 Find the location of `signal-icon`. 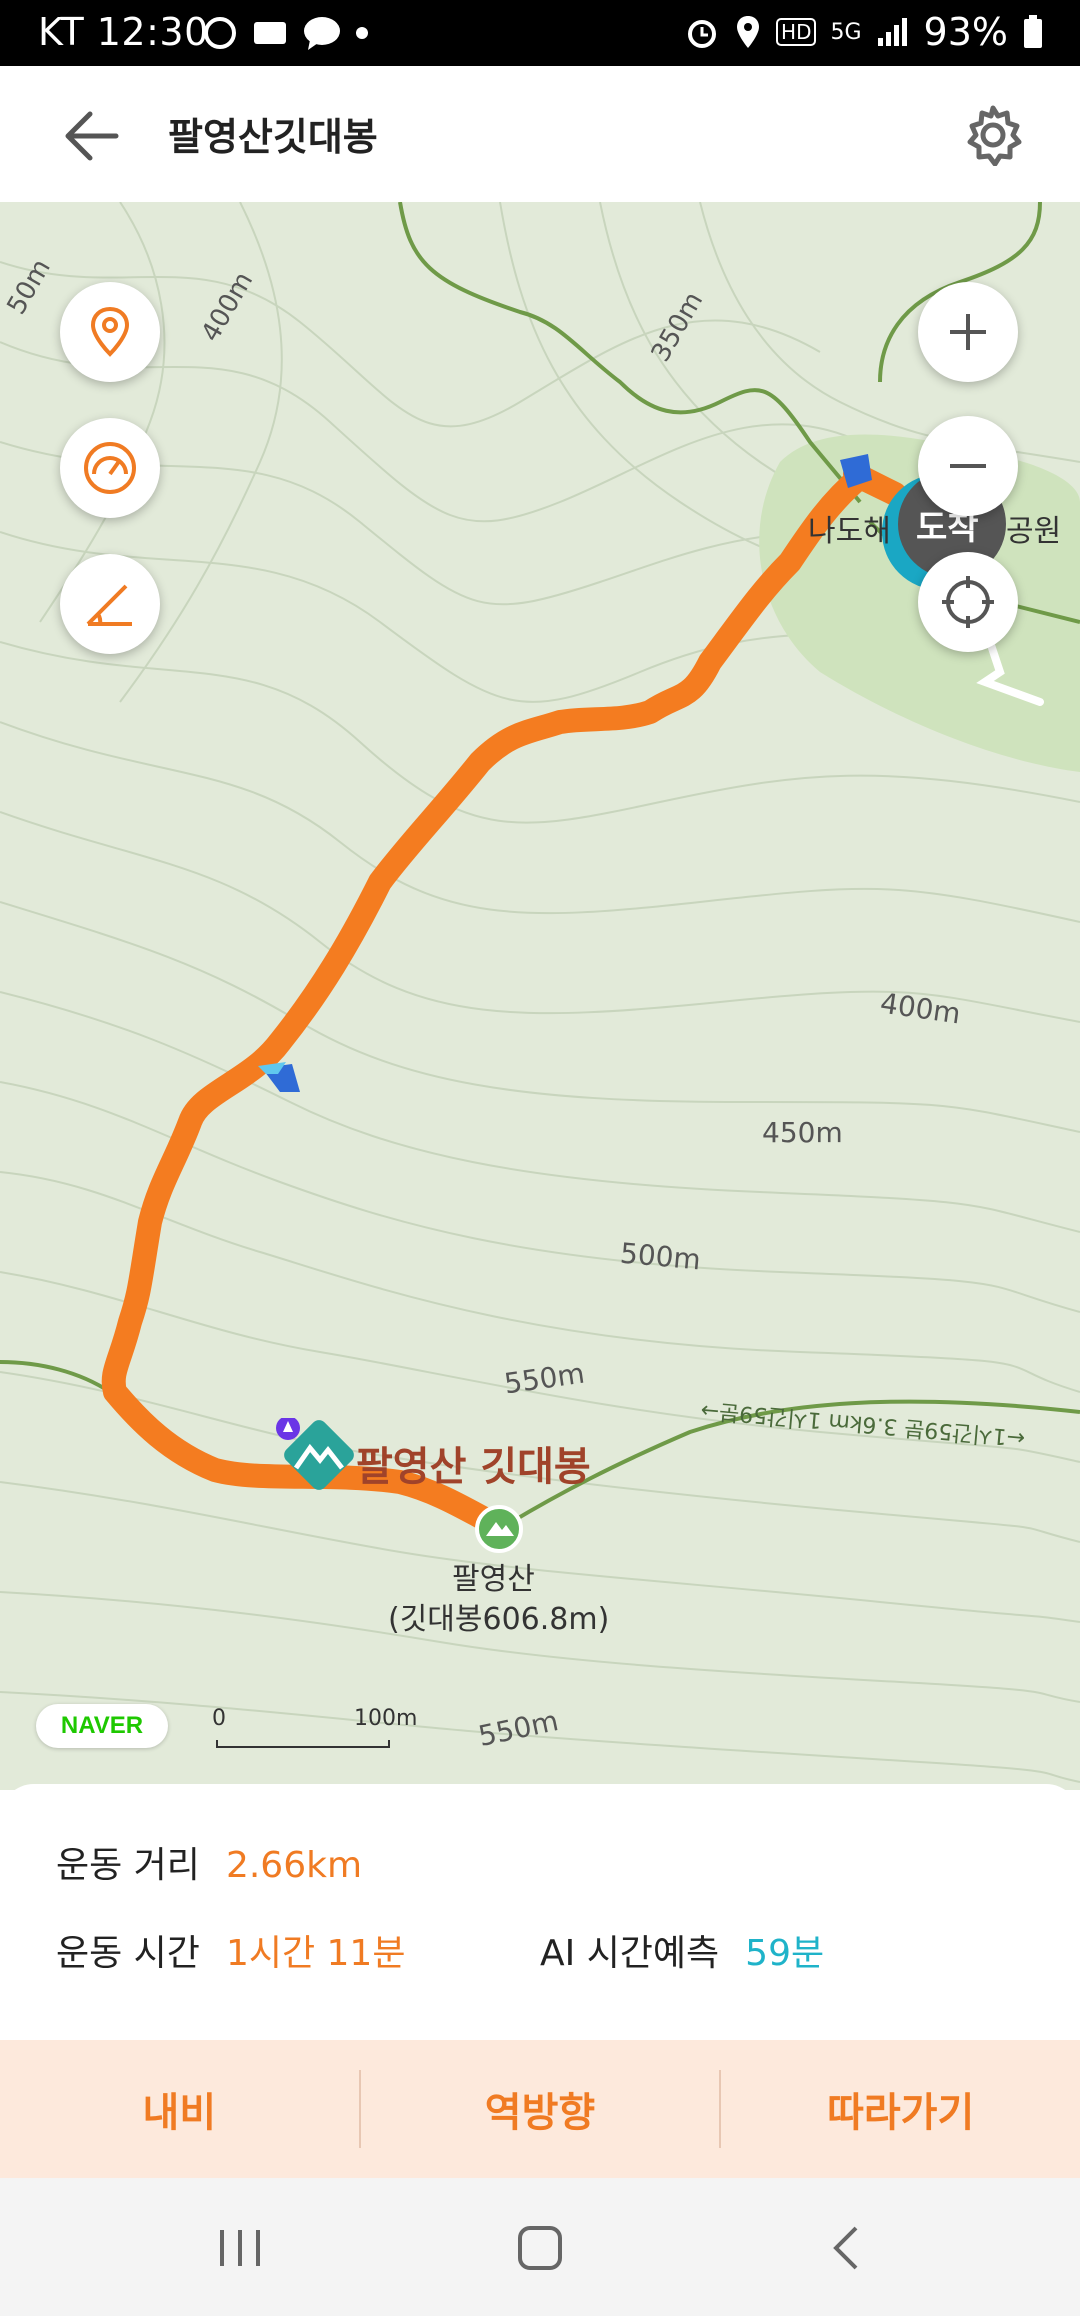

signal-icon is located at coordinates (892, 32).